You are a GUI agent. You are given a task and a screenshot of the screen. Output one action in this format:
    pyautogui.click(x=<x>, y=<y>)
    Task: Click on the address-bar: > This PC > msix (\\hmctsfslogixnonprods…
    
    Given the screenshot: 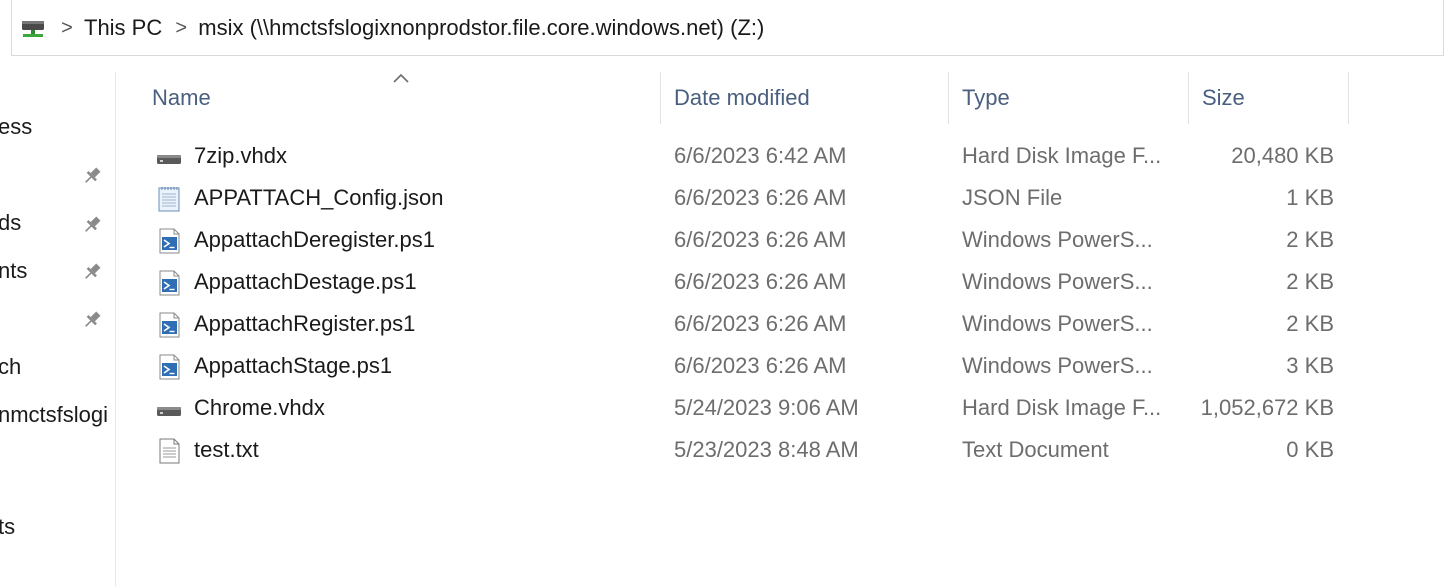 What is the action you would take?
    pyautogui.click(x=727, y=28)
    